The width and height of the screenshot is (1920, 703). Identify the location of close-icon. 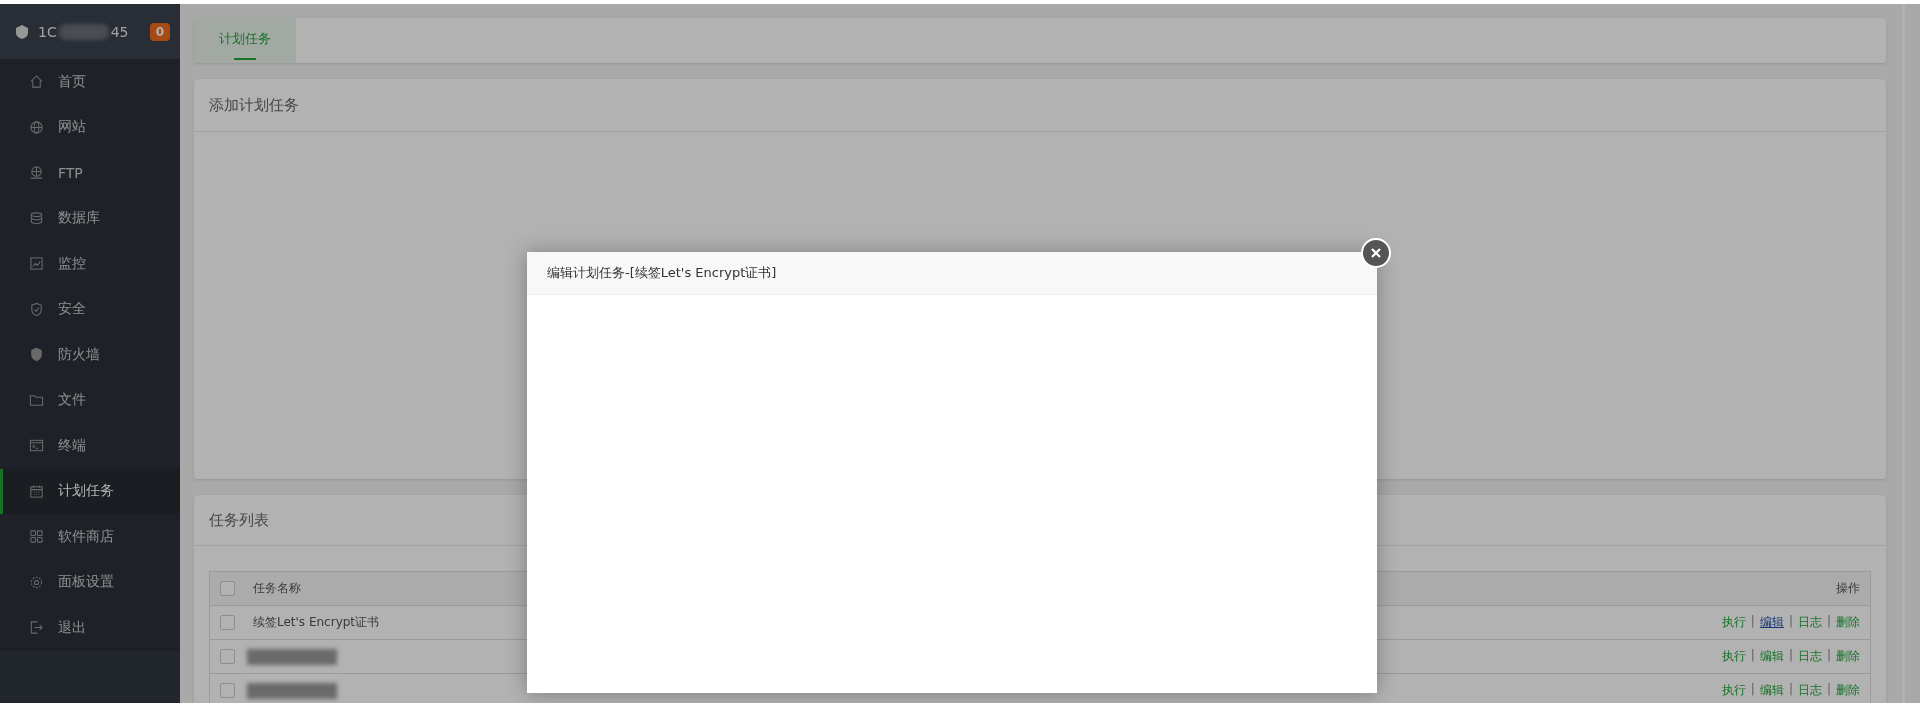
(1376, 253).